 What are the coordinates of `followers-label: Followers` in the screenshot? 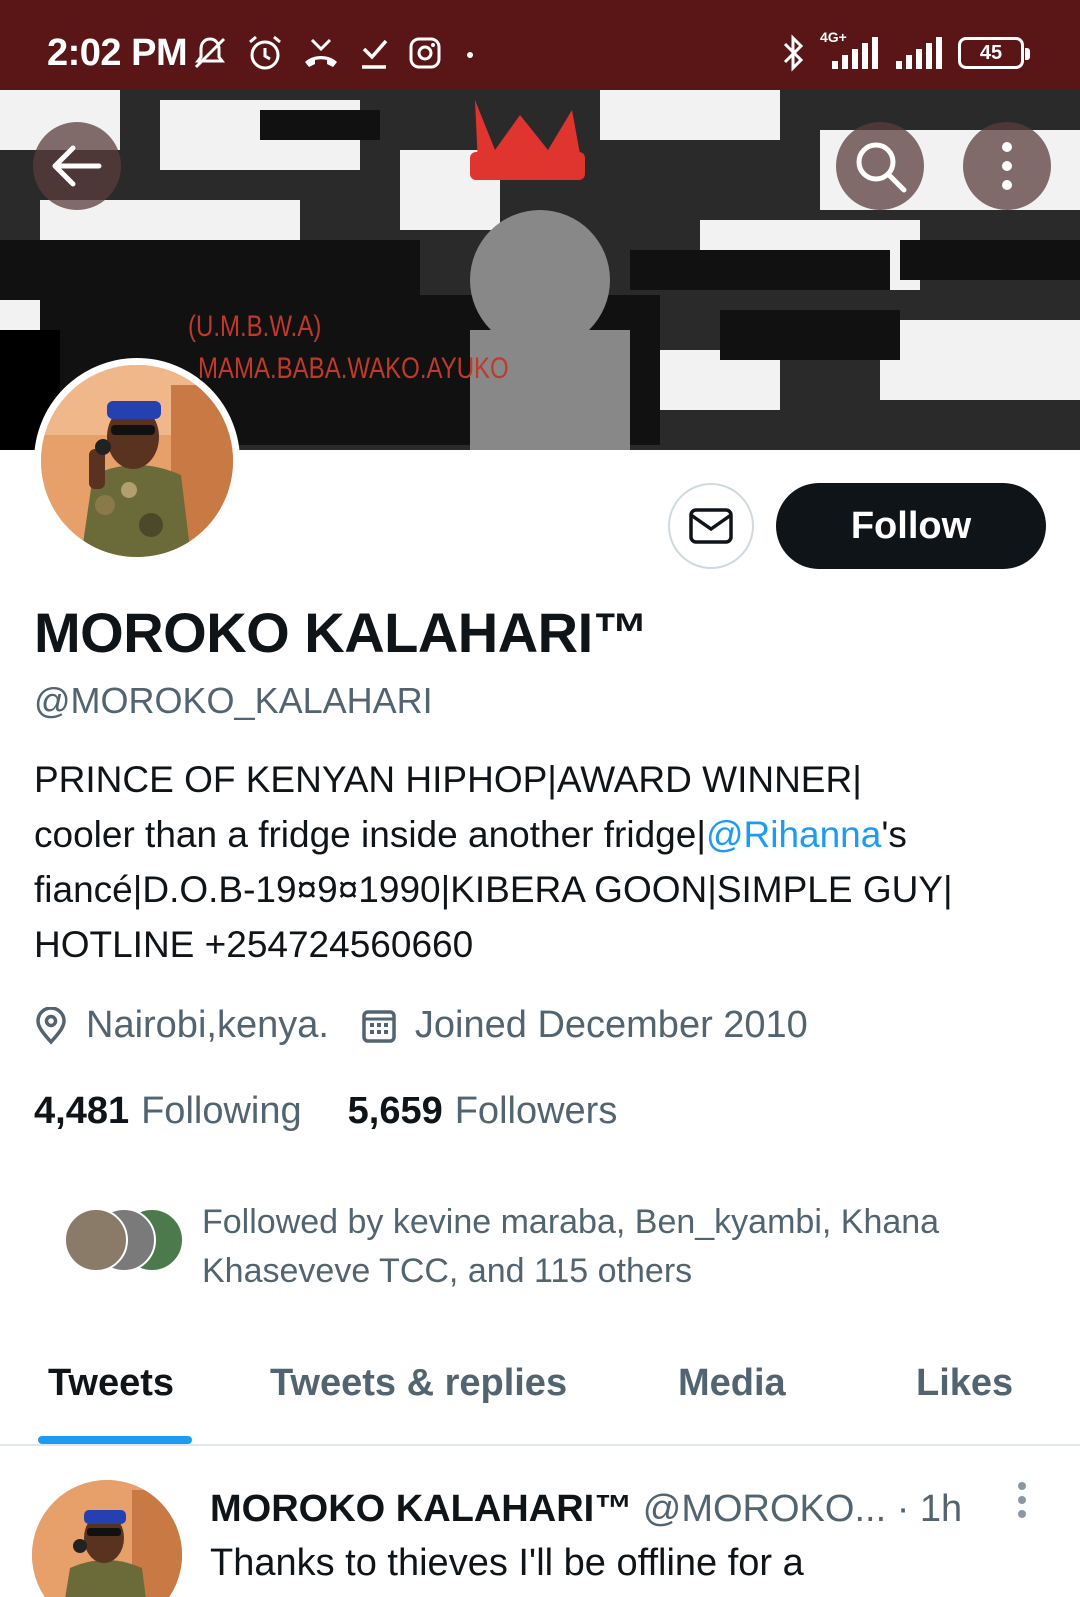 It's located at (536, 1111).